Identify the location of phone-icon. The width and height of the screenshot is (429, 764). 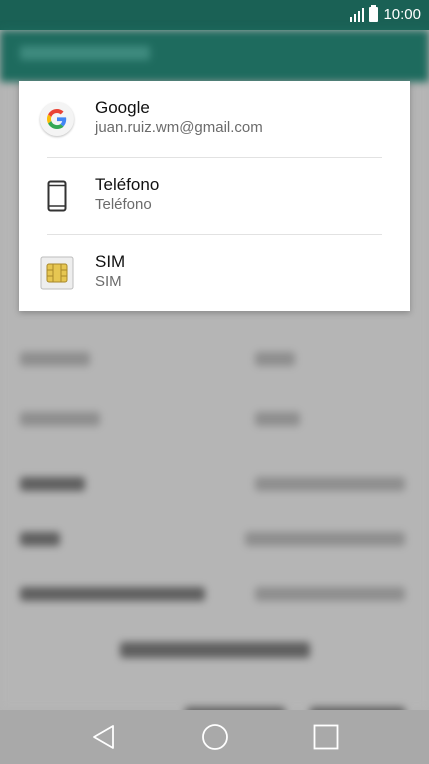
(57, 196).